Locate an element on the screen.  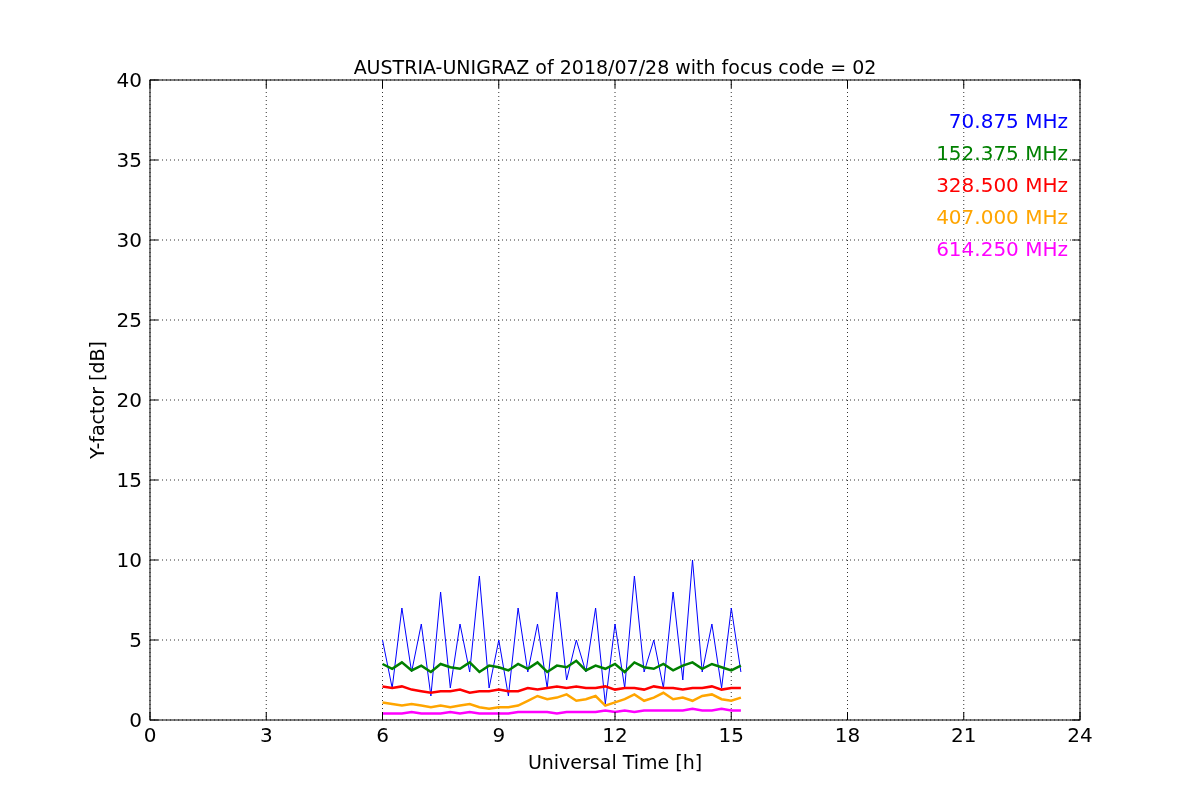
legend-label: 614.250 MHz is located at coordinates (1002, 249).